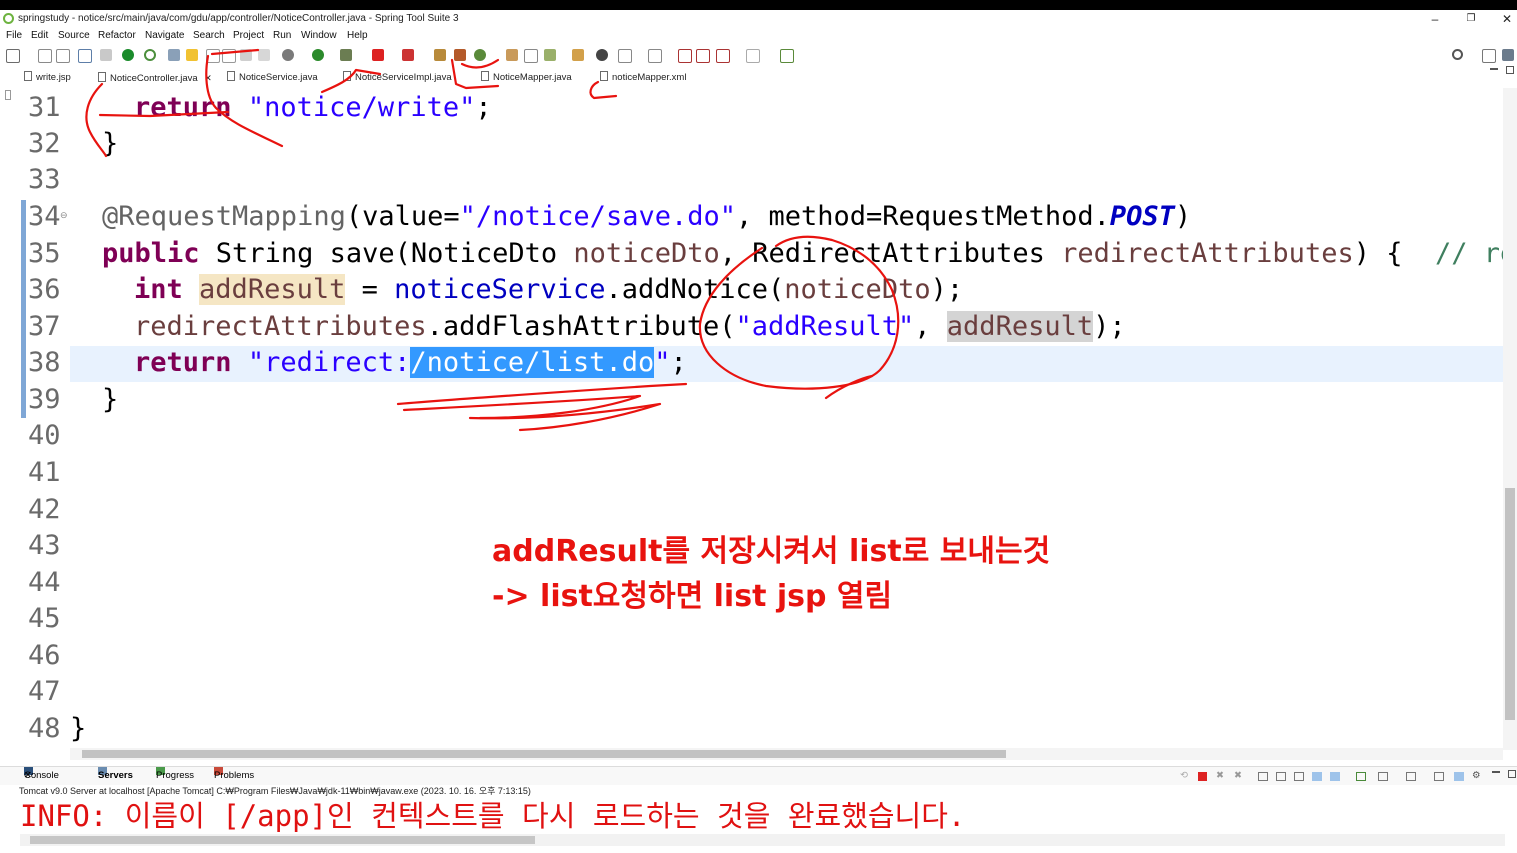  Describe the element at coordinates (531, 56) in the screenshot. I see `open-file-icon` at that location.